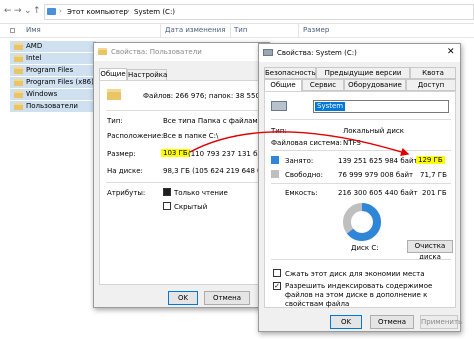 The width and height of the screenshot is (474, 339). Describe the element at coordinates (275, 160) in the screenshot. I see `used-color-swatch` at that location.